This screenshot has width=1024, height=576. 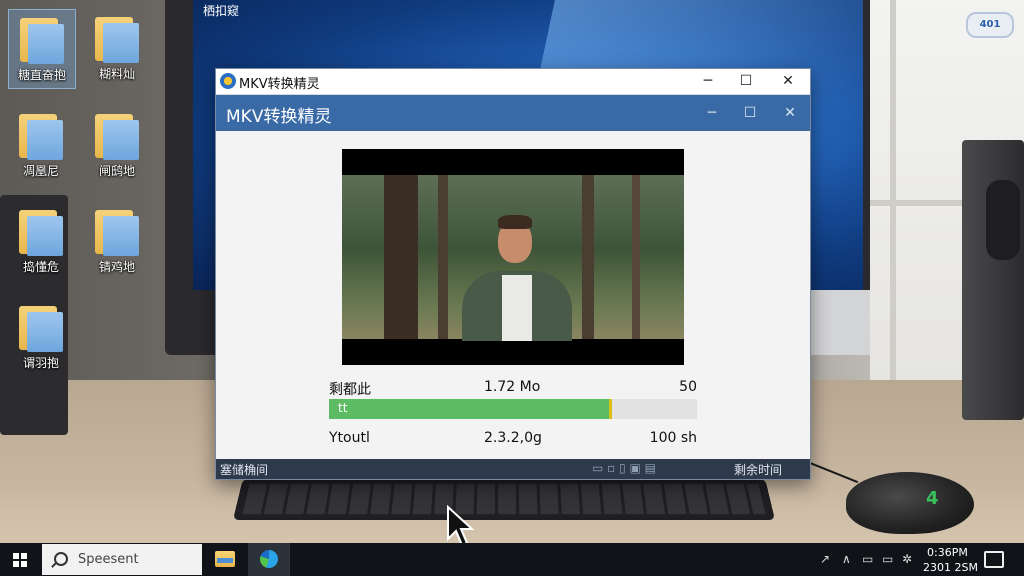 I want to click on maximize-button: ☐, so click(x=746, y=81).